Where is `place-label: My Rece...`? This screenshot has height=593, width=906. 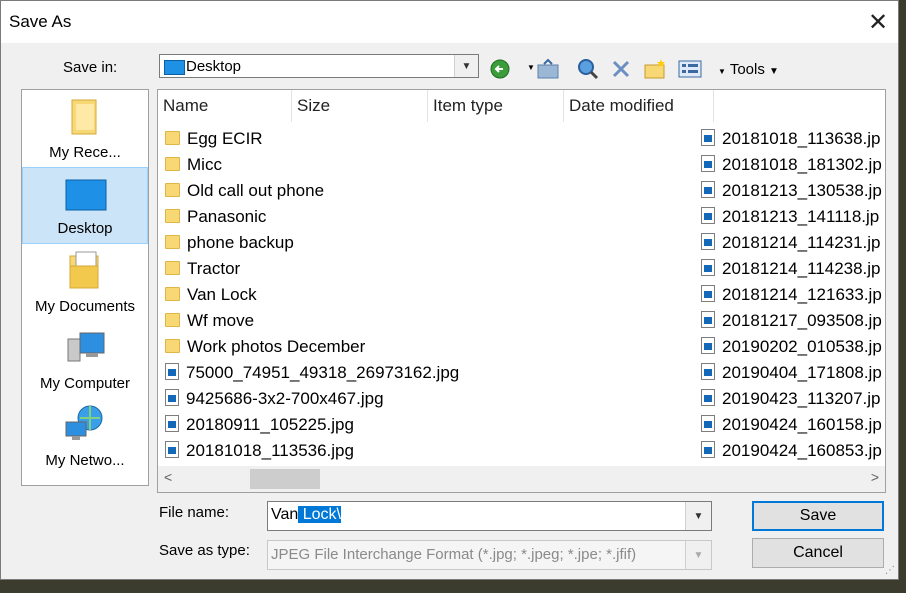
place-label: My Rece... is located at coordinates (85, 152).